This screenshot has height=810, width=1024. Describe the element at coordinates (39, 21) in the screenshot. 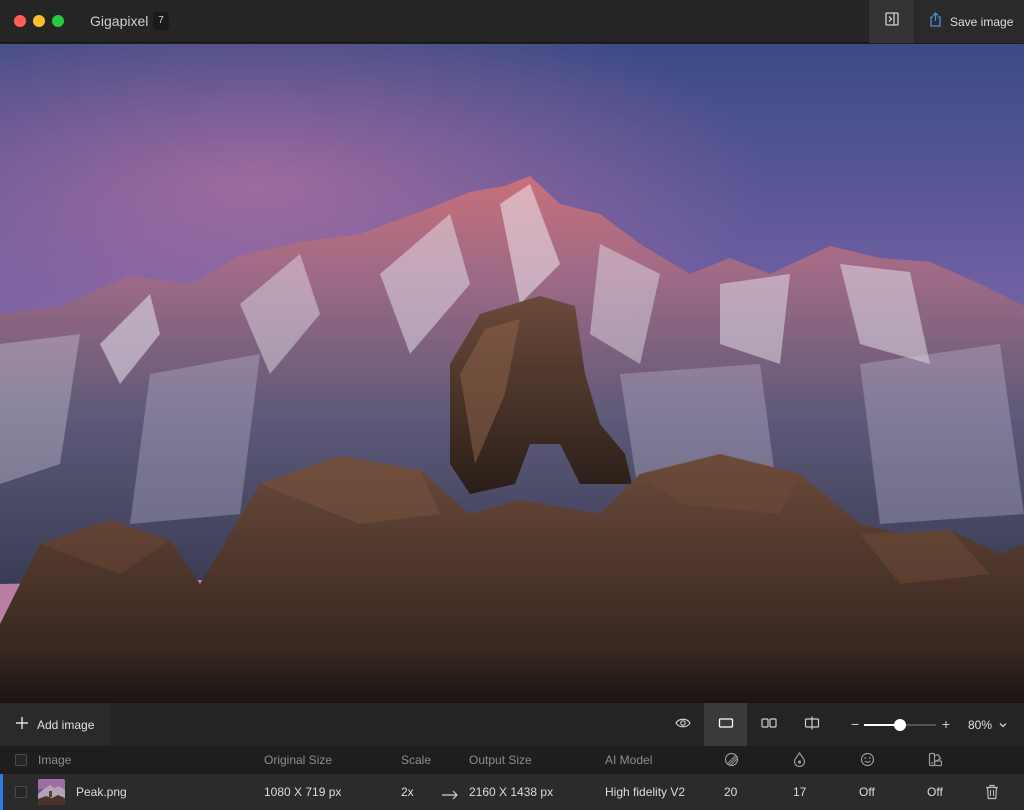

I see `minimize-window-button` at that location.